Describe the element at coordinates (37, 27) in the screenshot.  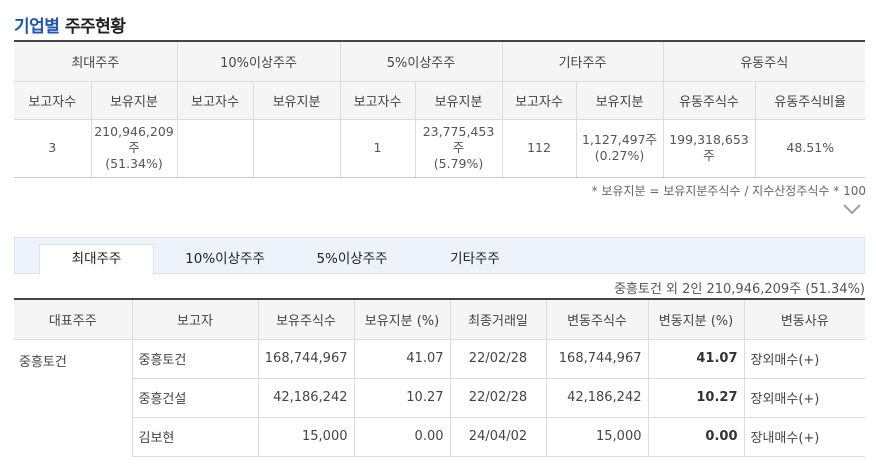
I see `page-title-company: 기업별` at that location.